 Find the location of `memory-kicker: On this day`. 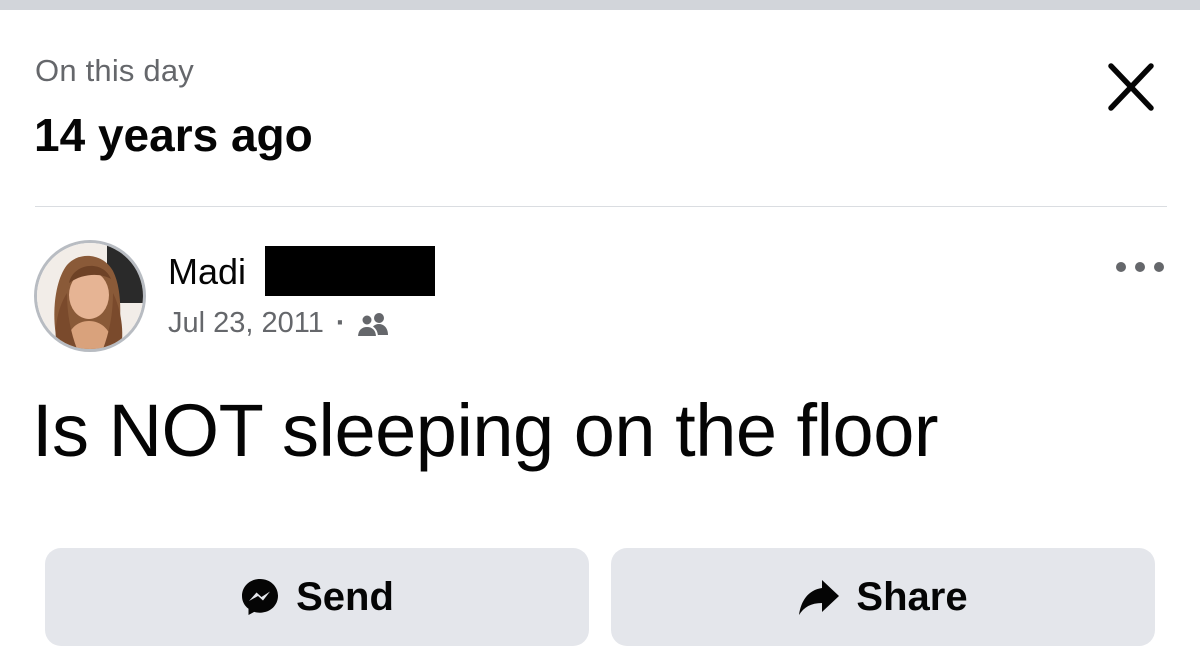

memory-kicker: On this day is located at coordinates (115, 70).